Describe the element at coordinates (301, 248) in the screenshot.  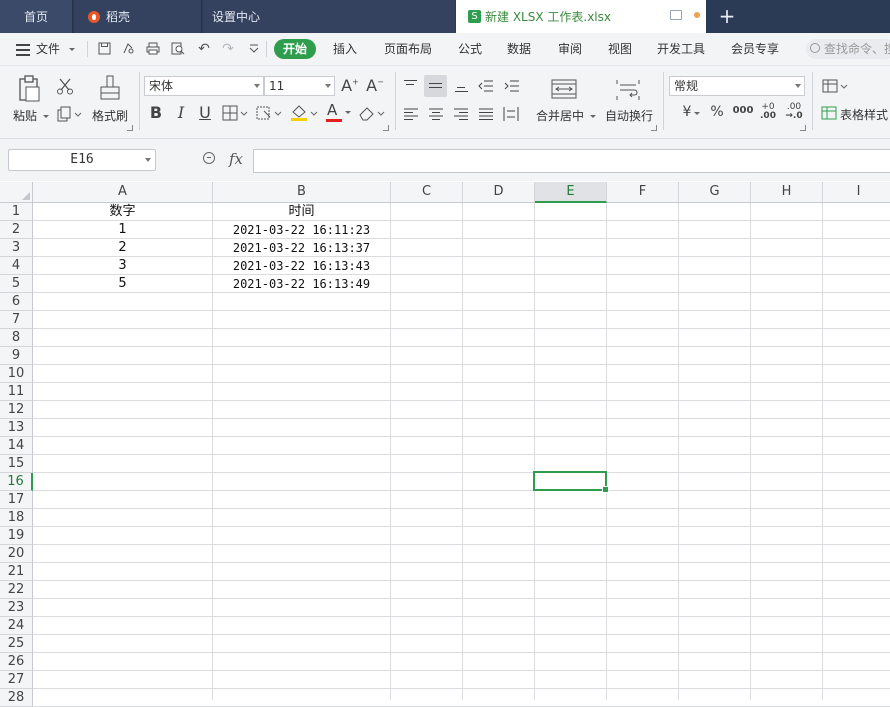
I see `cell-b3: 2021-03-22 16:13:37` at that location.